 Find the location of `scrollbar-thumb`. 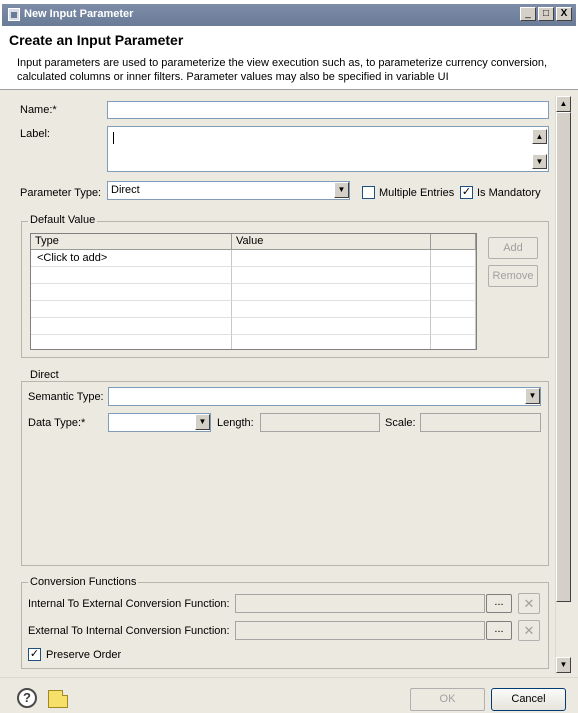

scrollbar-thumb is located at coordinates (563, 357).